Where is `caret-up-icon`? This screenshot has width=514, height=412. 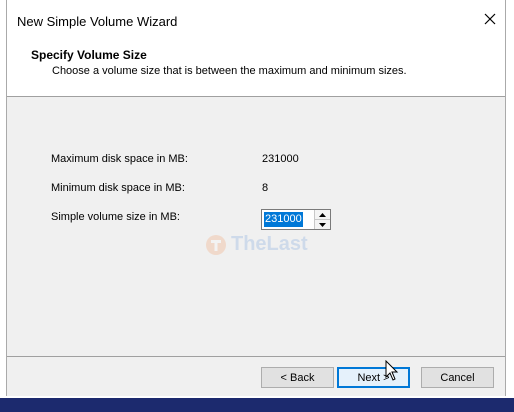
caret-up-icon is located at coordinates (322, 214).